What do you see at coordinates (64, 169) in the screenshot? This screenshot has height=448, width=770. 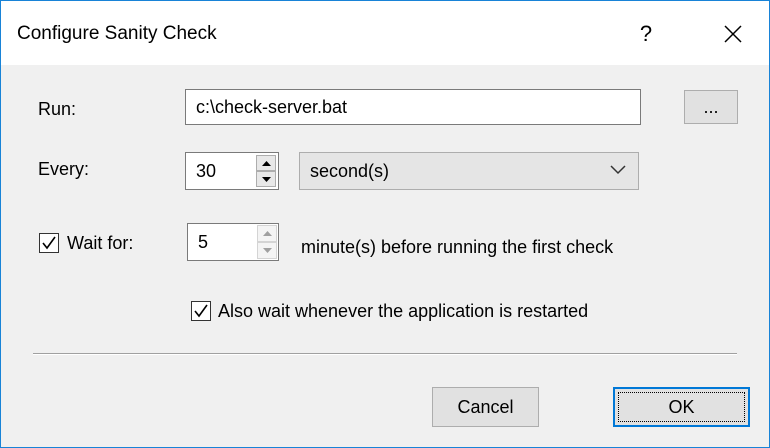 I see `every-label: Every:` at bounding box center [64, 169].